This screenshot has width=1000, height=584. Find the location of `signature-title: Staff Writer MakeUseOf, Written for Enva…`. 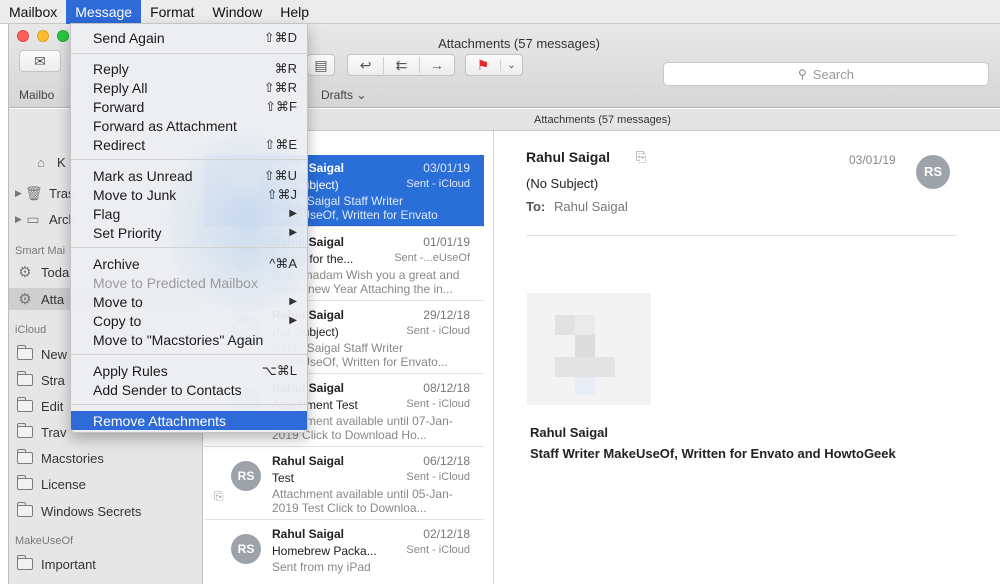

signature-title: Staff Writer MakeUseOf, Written for Enva… is located at coordinates (713, 453).